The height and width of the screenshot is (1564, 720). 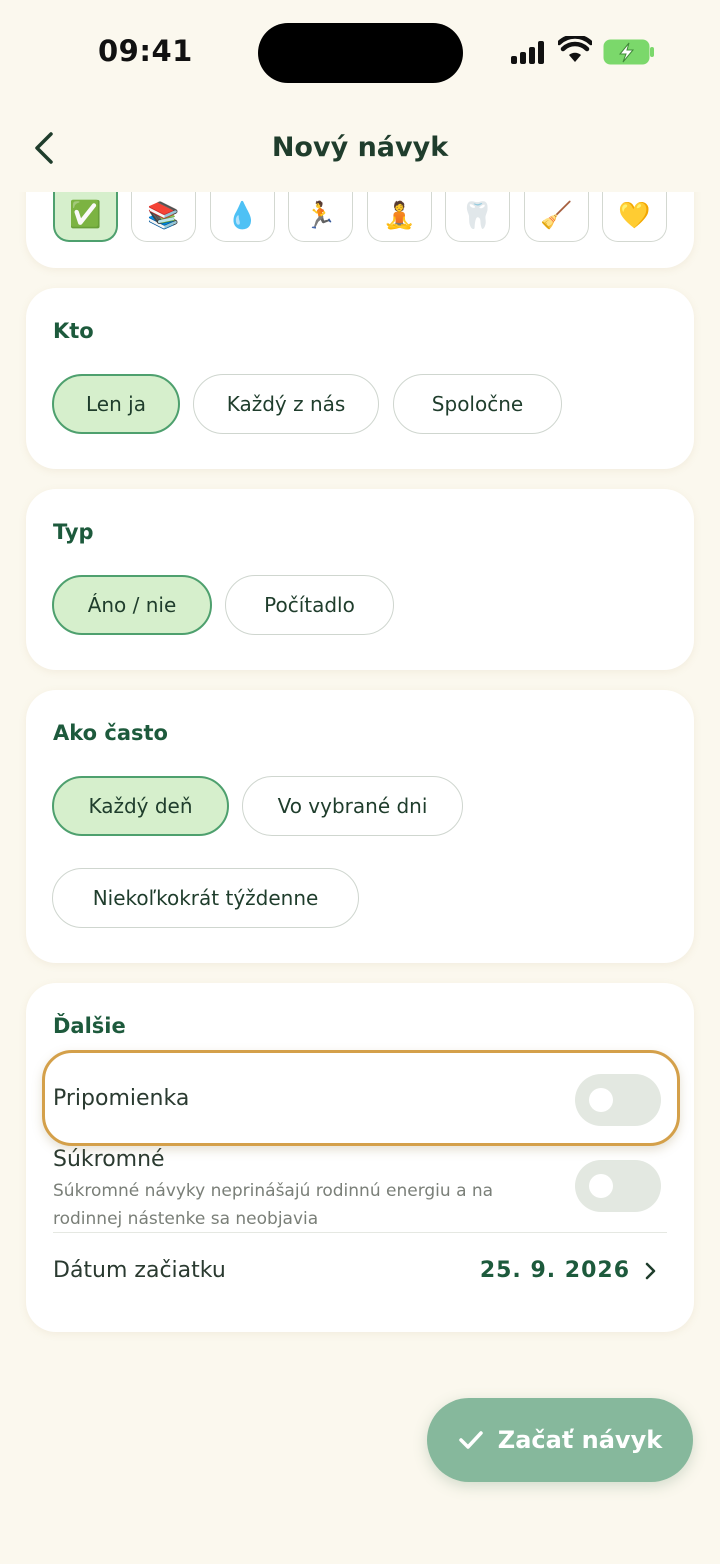 I want to click on who-card: Kto Len ja Každý z nás Spoločne, so click(x=360, y=378).